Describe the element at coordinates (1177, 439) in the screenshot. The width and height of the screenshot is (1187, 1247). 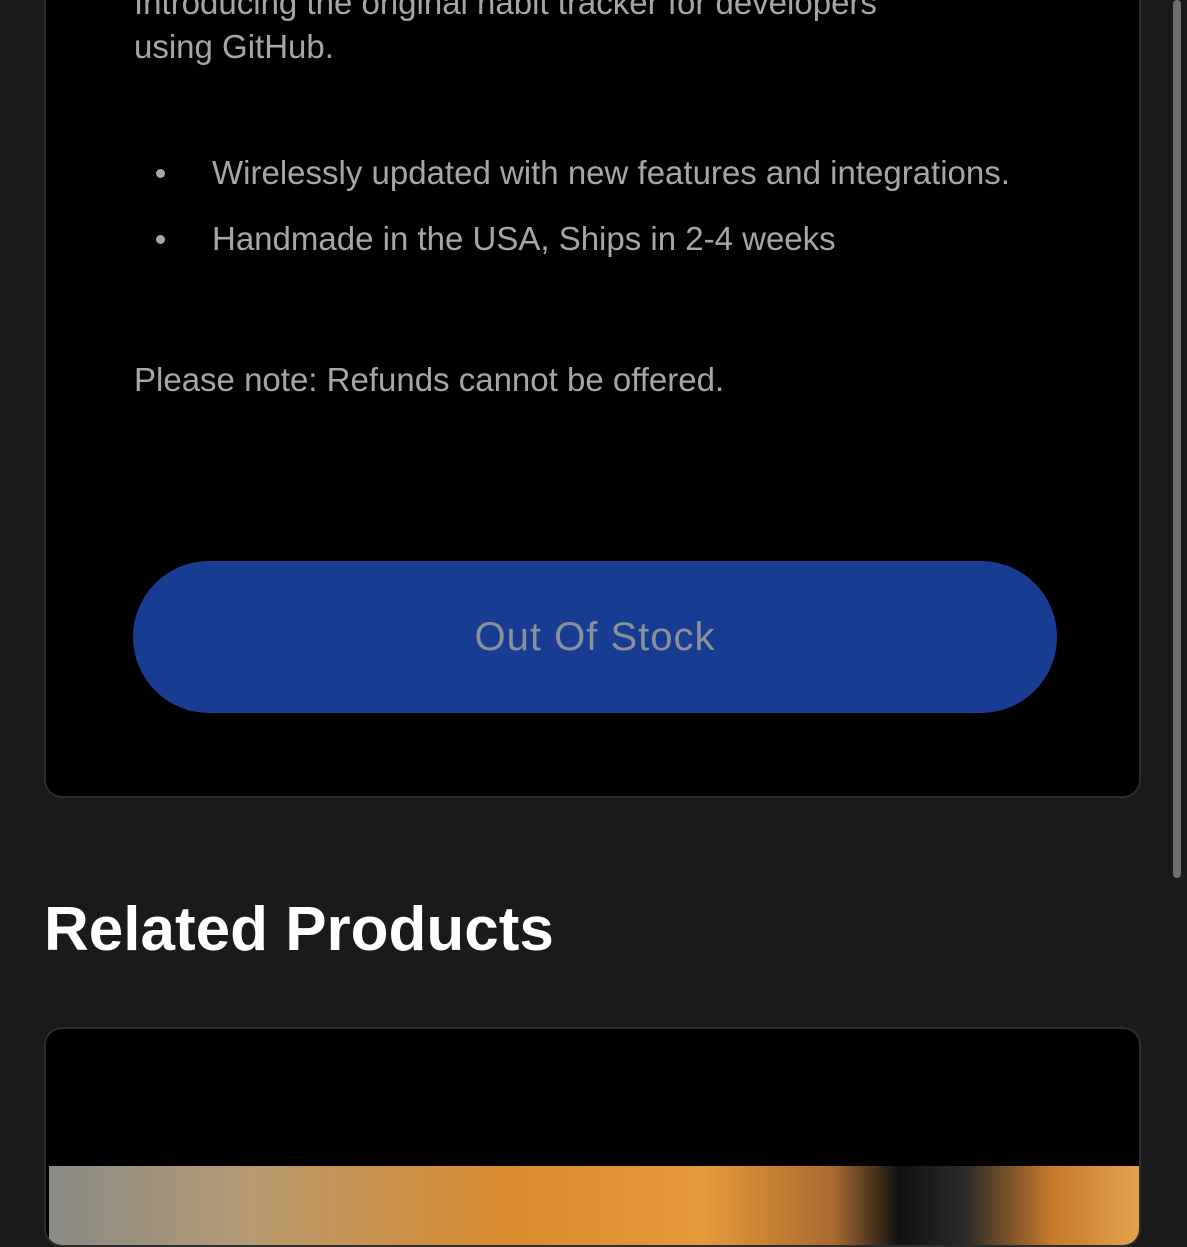
I see `scrollbar` at that location.